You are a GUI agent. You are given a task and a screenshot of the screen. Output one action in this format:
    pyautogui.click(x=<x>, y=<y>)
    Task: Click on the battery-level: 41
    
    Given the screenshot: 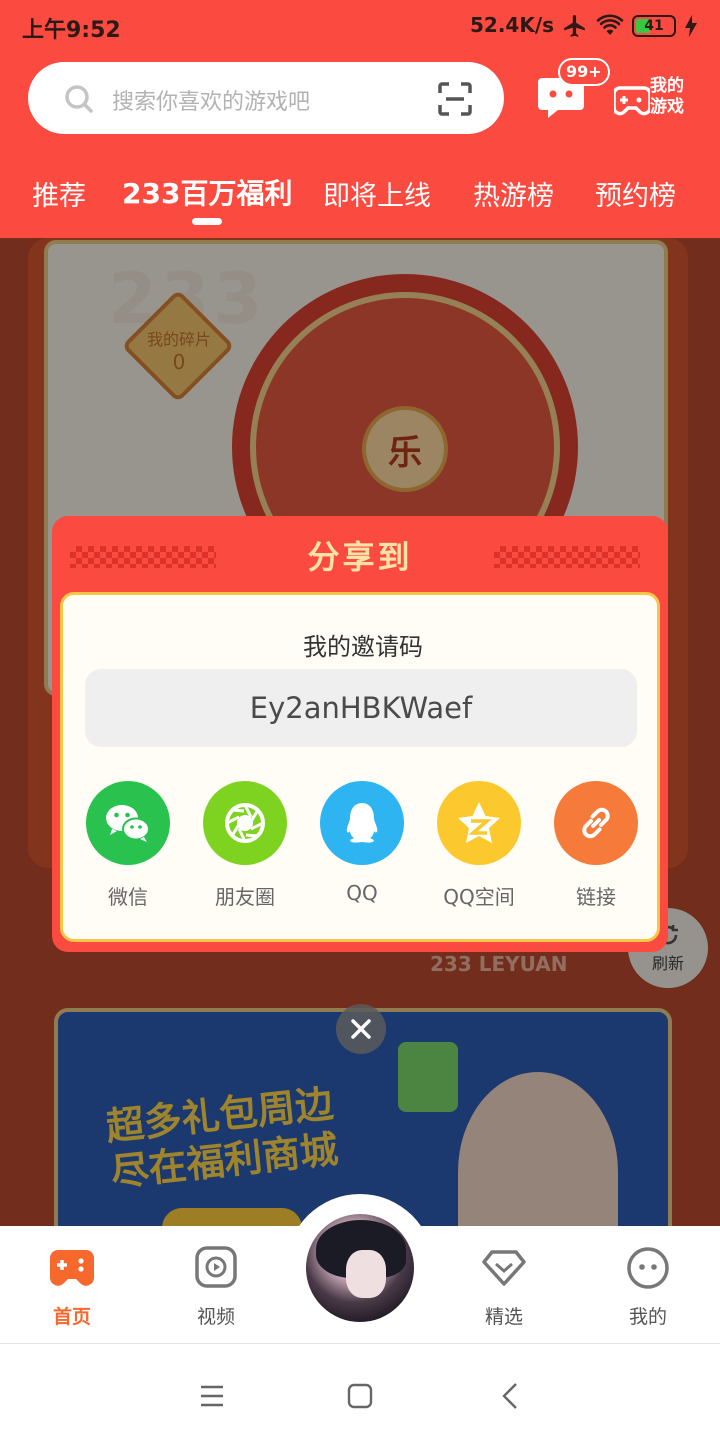 What is the action you would take?
    pyautogui.click(x=654, y=26)
    